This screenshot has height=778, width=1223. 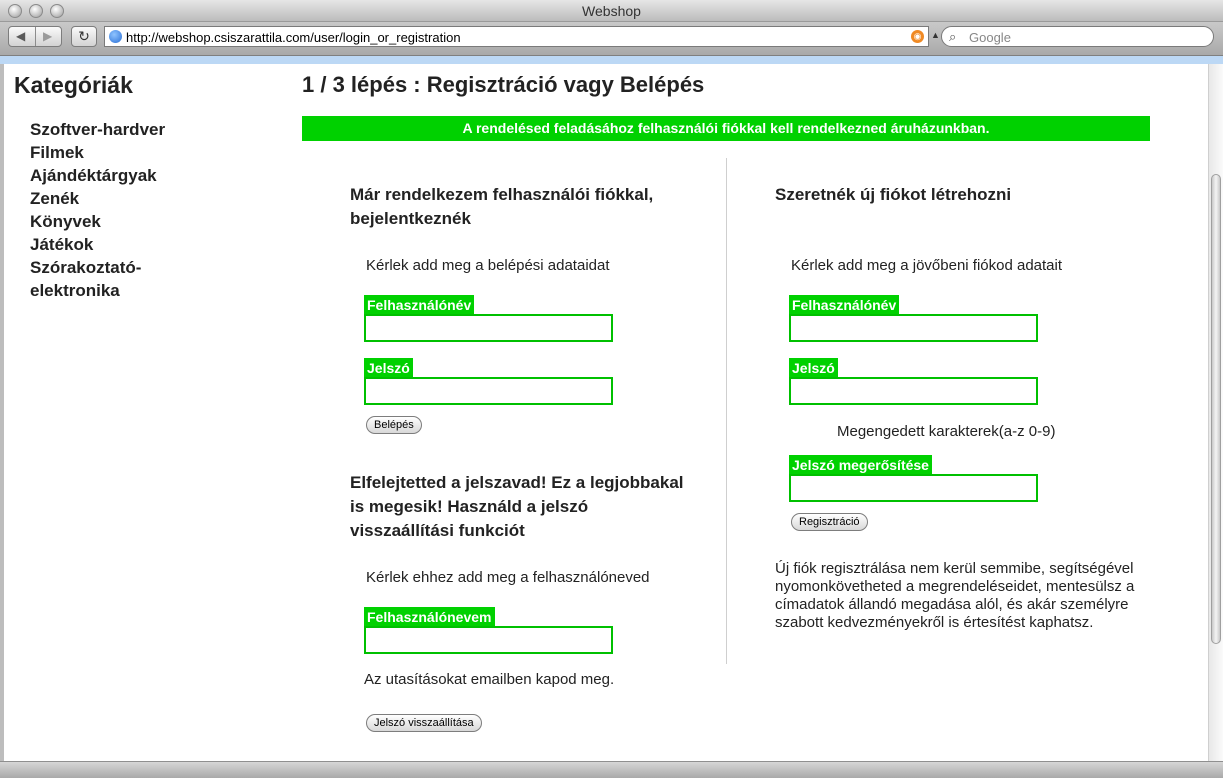 What do you see at coordinates (952, 37) in the screenshot?
I see `search-icon: ⌕` at bounding box center [952, 37].